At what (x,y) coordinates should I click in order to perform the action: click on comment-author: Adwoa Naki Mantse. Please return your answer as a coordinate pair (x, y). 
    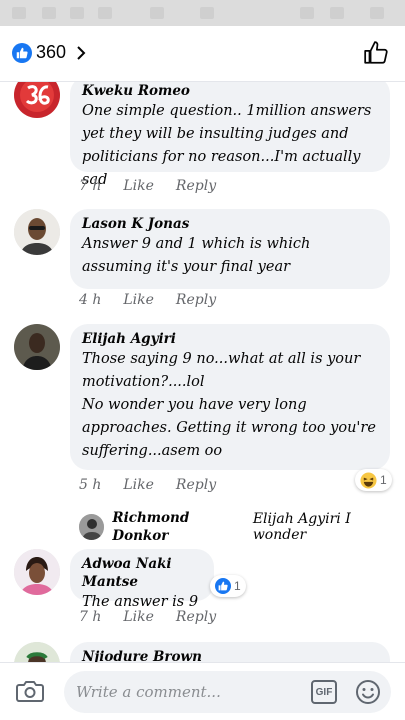
    Looking at the image, I should click on (142, 573).